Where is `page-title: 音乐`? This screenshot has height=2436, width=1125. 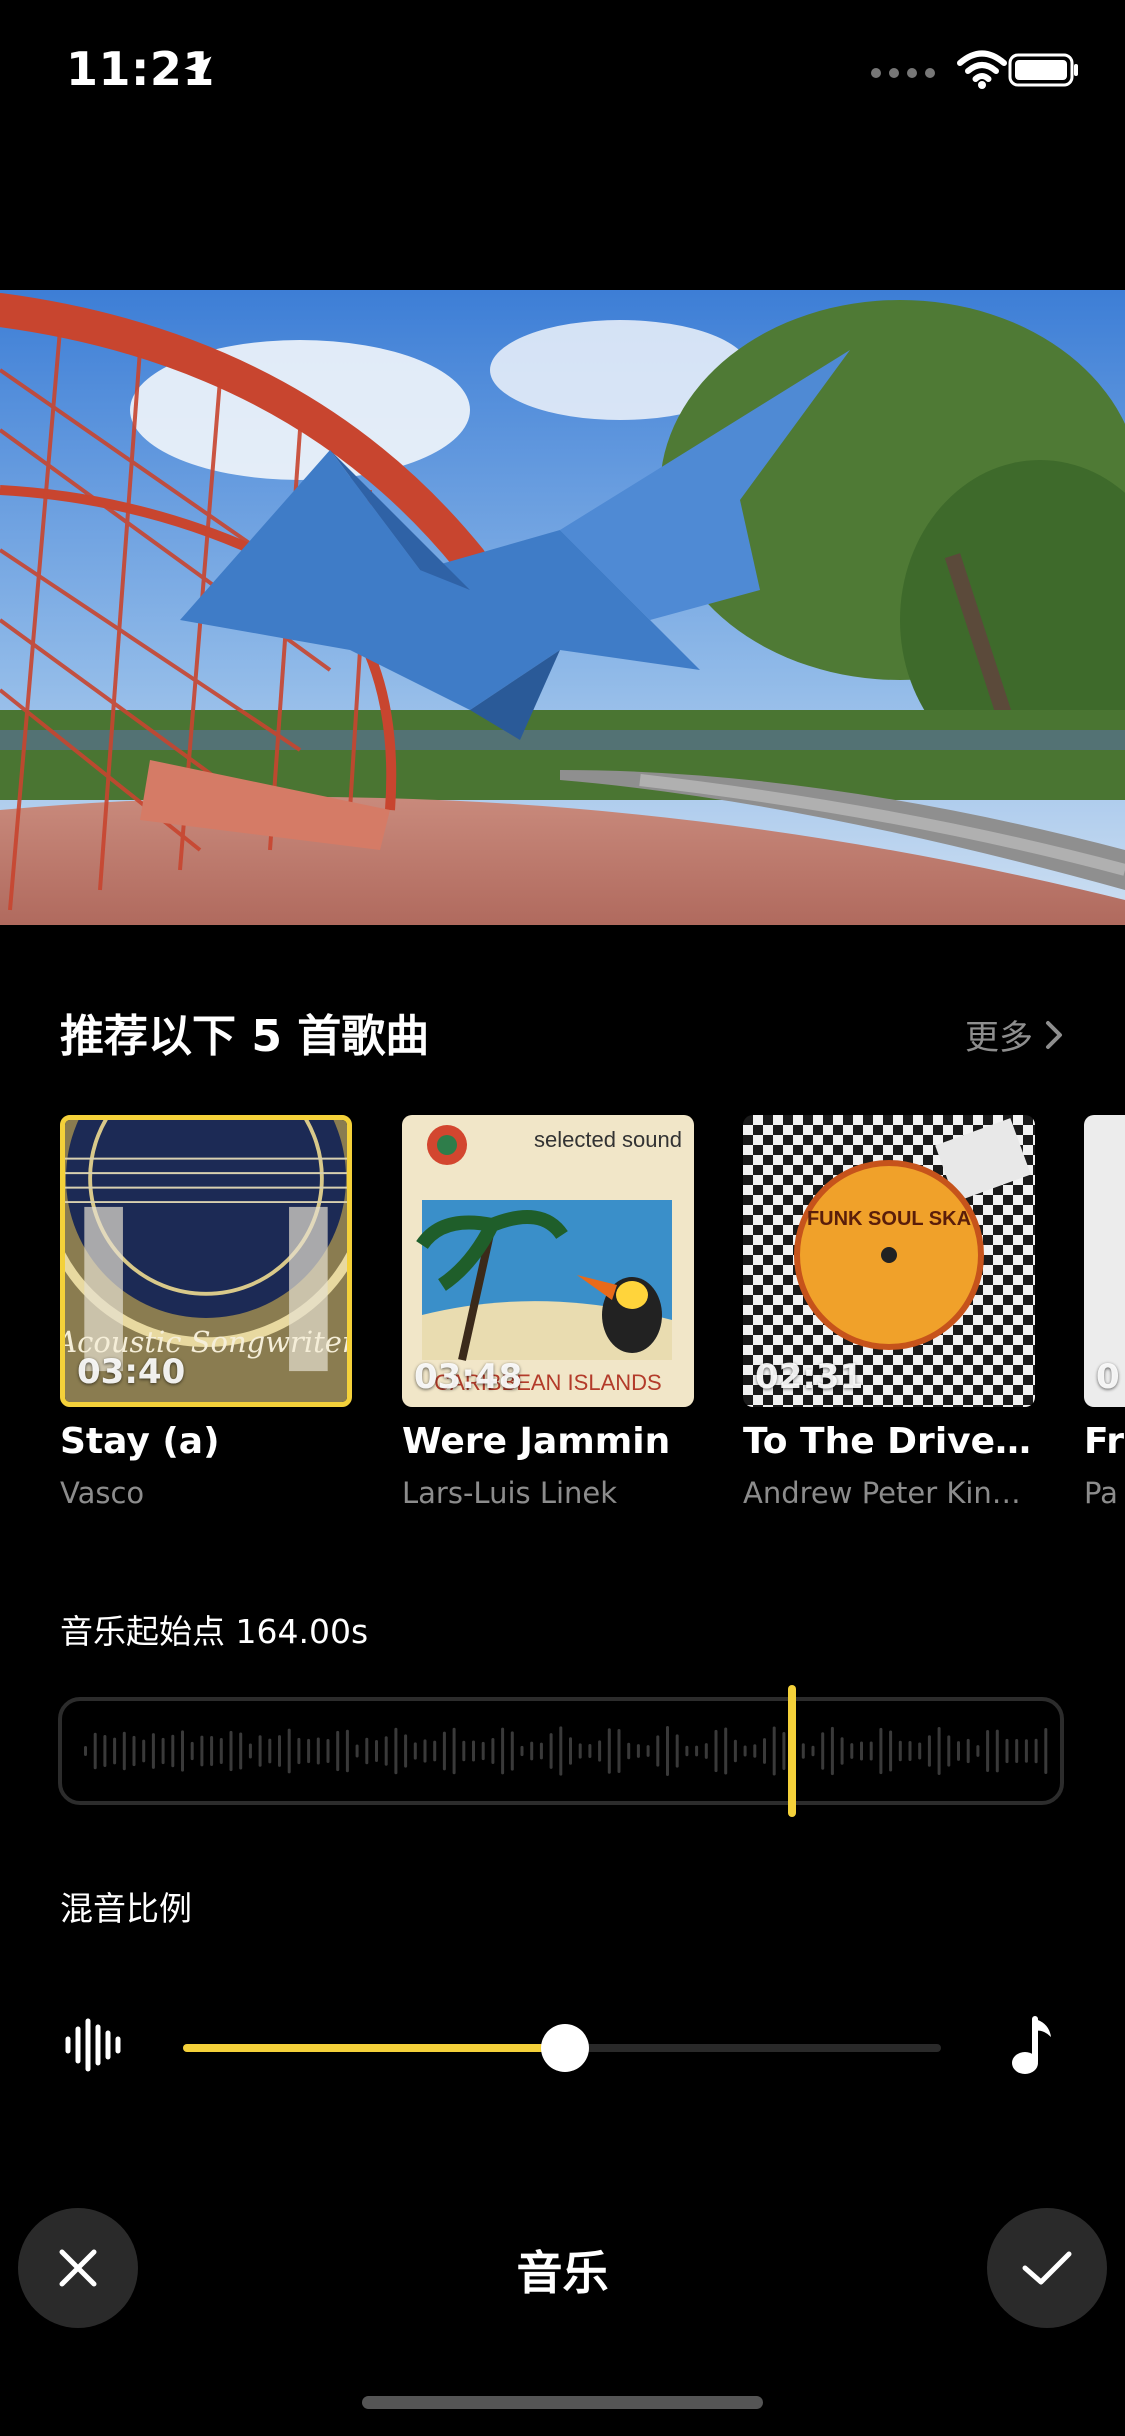 page-title: 音乐 is located at coordinates (562, 2273).